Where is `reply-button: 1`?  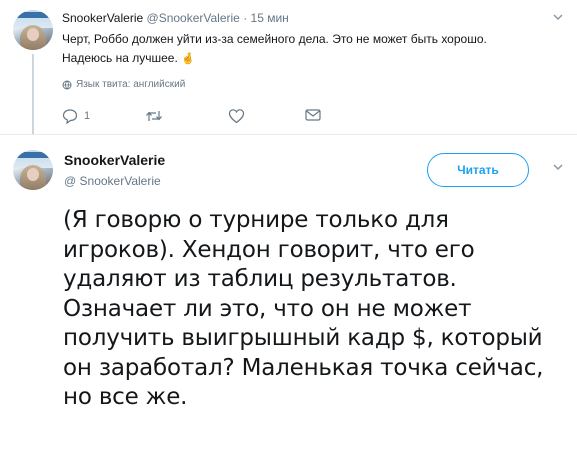
reply-button: 1 is located at coordinates (76, 116).